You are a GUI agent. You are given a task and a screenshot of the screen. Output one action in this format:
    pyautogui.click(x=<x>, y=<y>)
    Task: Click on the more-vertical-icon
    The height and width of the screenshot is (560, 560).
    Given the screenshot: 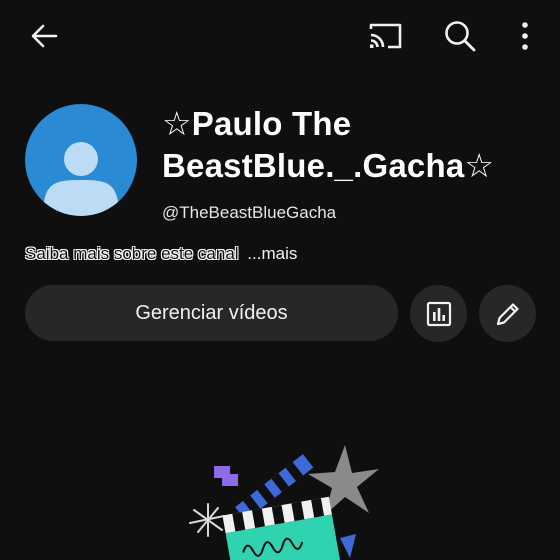 What is the action you would take?
    pyautogui.click(x=525, y=36)
    